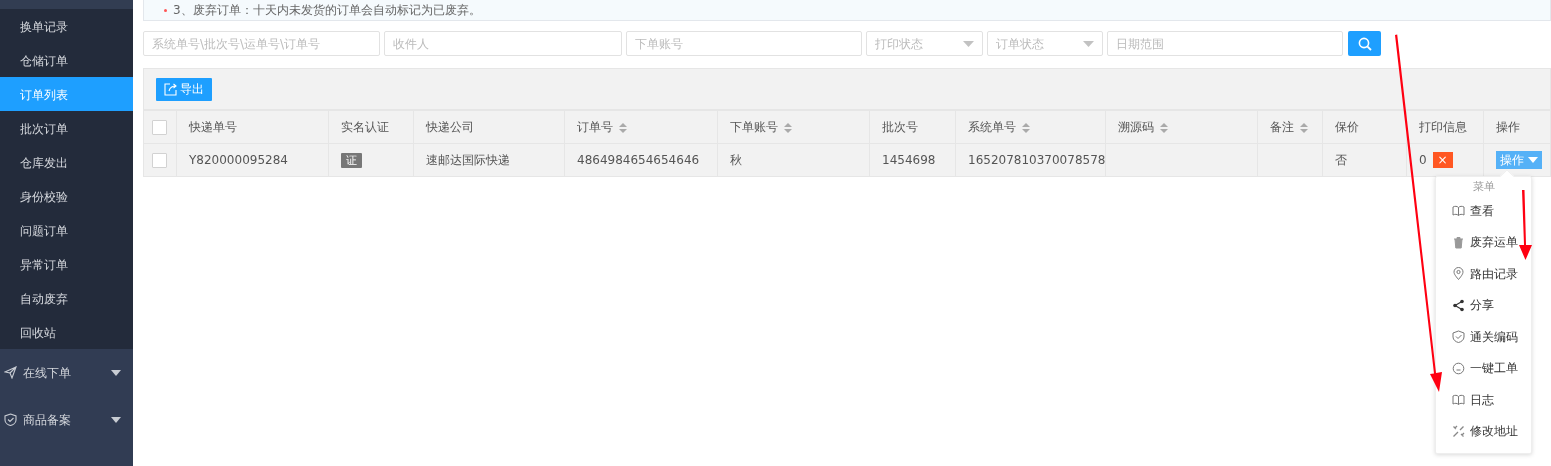 Image resolution: width=1551 pixels, height=466 pixels. What do you see at coordinates (1483, 242) in the screenshot?
I see `menu-item: 废弃运单` at bounding box center [1483, 242].